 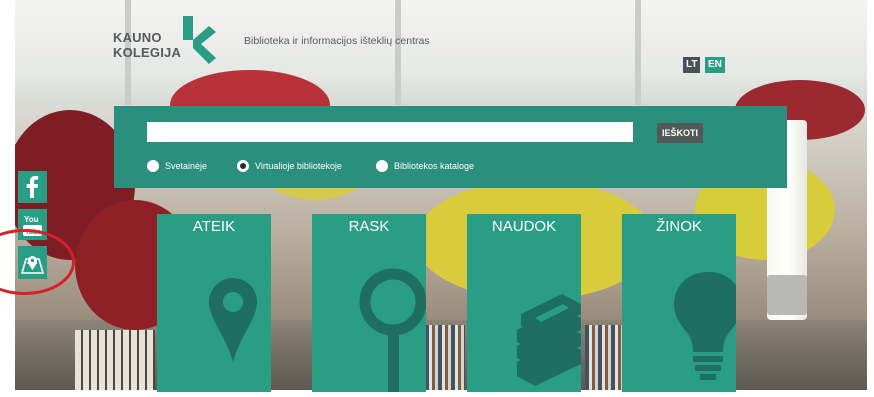 What do you see at coordinates (392, 330) in the screenshot?
I see `magnifier-icon` at bounding box center [392, 330].